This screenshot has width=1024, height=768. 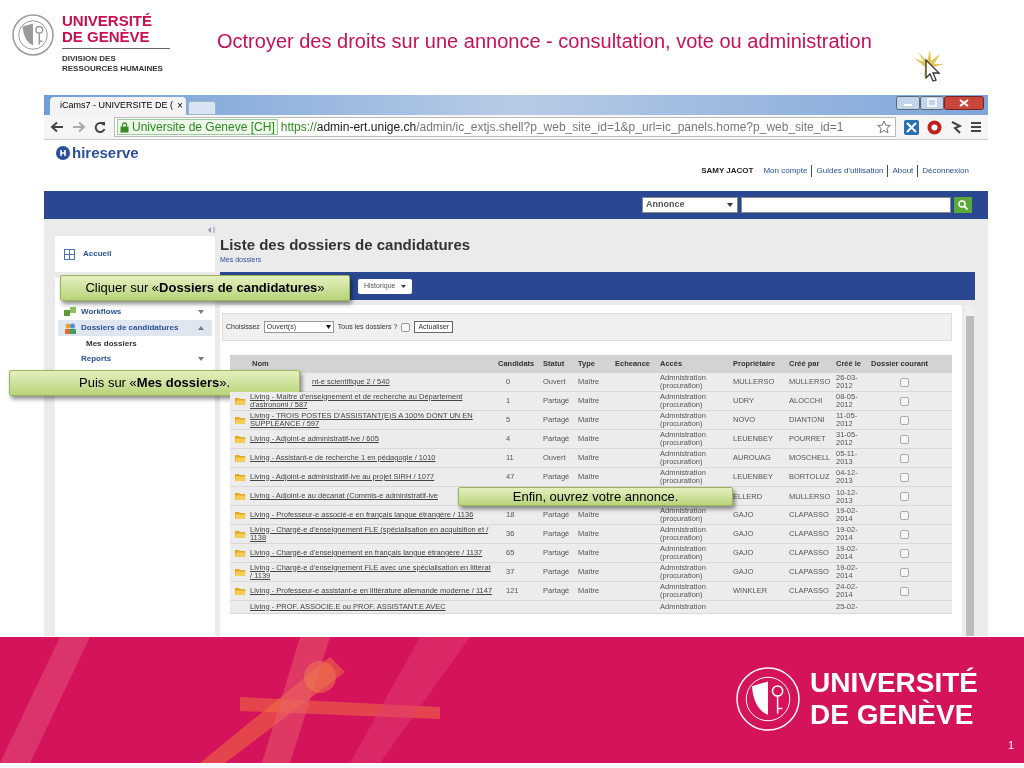 What do you see at coordinates (135, 343) in the screenshot?
I see `sidebar-subitem: Mes dossiers` at bounding box center [135, 343].